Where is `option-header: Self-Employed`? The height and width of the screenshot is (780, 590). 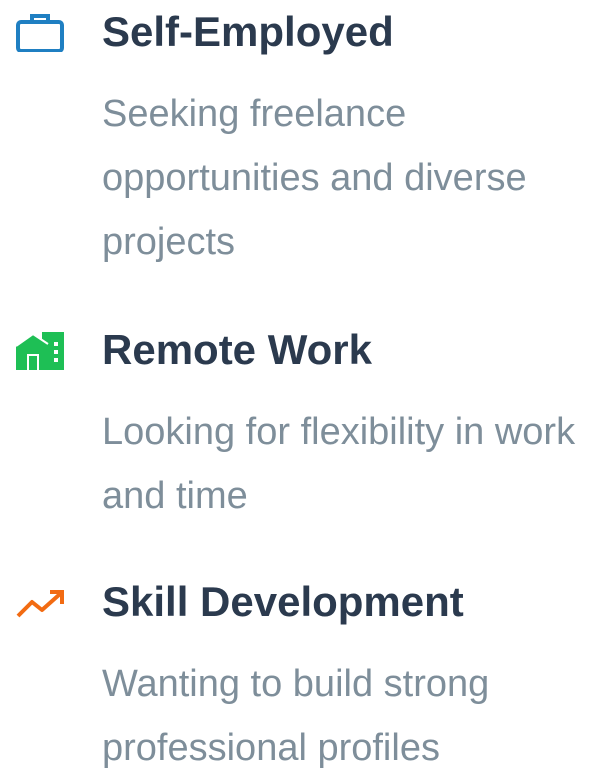 option-header: Self-Employed is located at coordinates (295, 32).